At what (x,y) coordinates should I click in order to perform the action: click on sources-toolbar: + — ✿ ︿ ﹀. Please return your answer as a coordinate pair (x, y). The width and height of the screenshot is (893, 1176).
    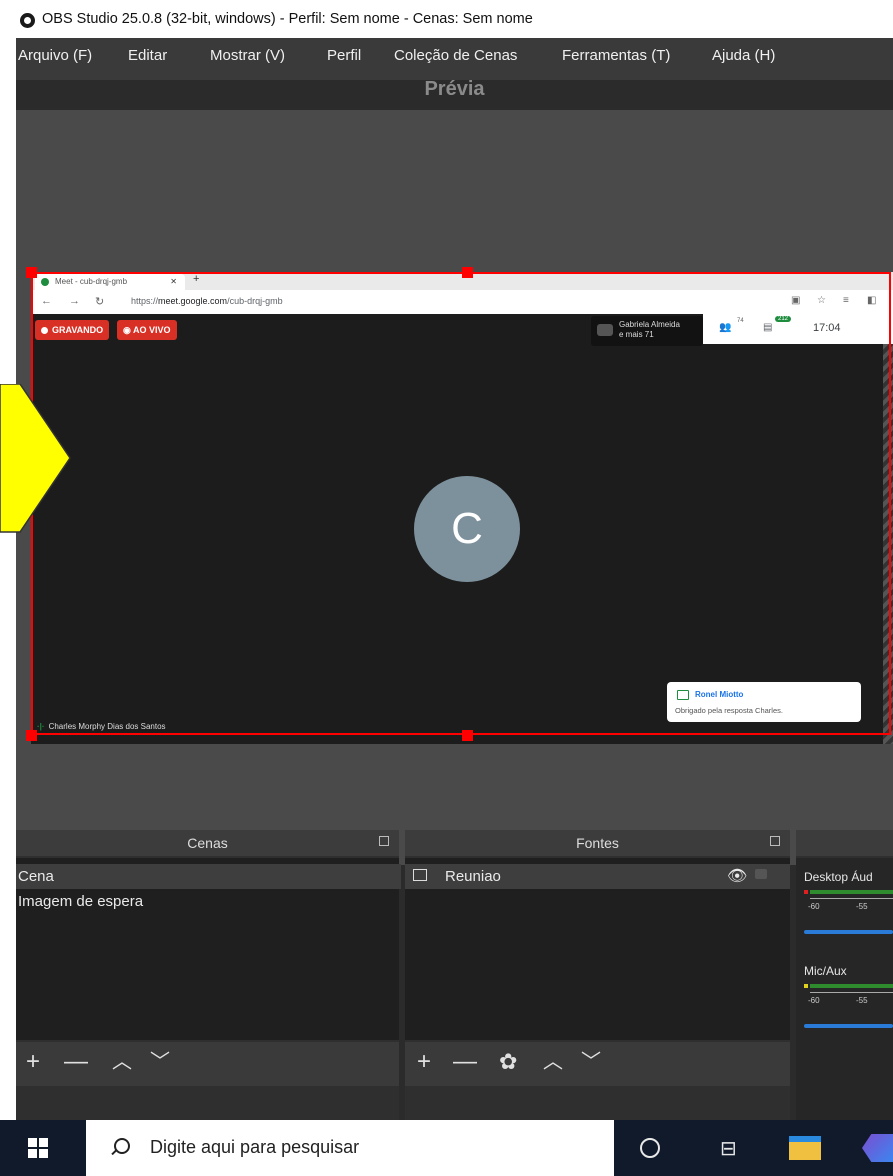
    Looking at the image, I should click on (597, 1064).